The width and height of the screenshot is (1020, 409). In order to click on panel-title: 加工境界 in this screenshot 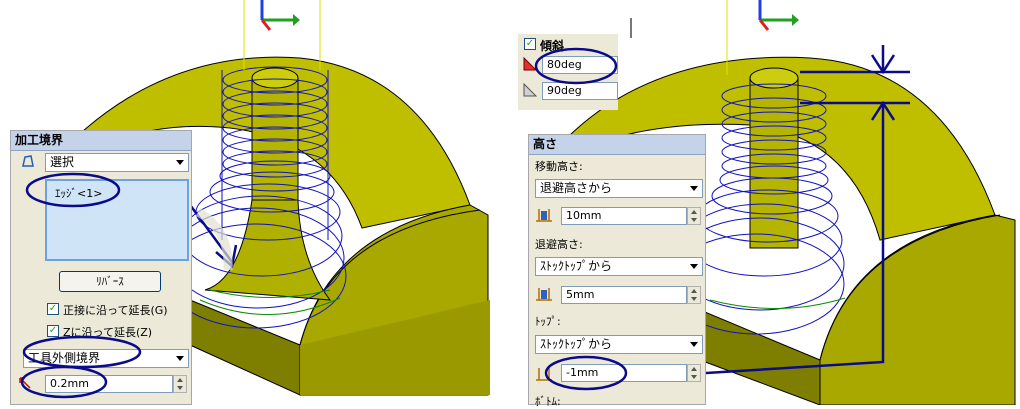, I will do `click(101, 141)`.